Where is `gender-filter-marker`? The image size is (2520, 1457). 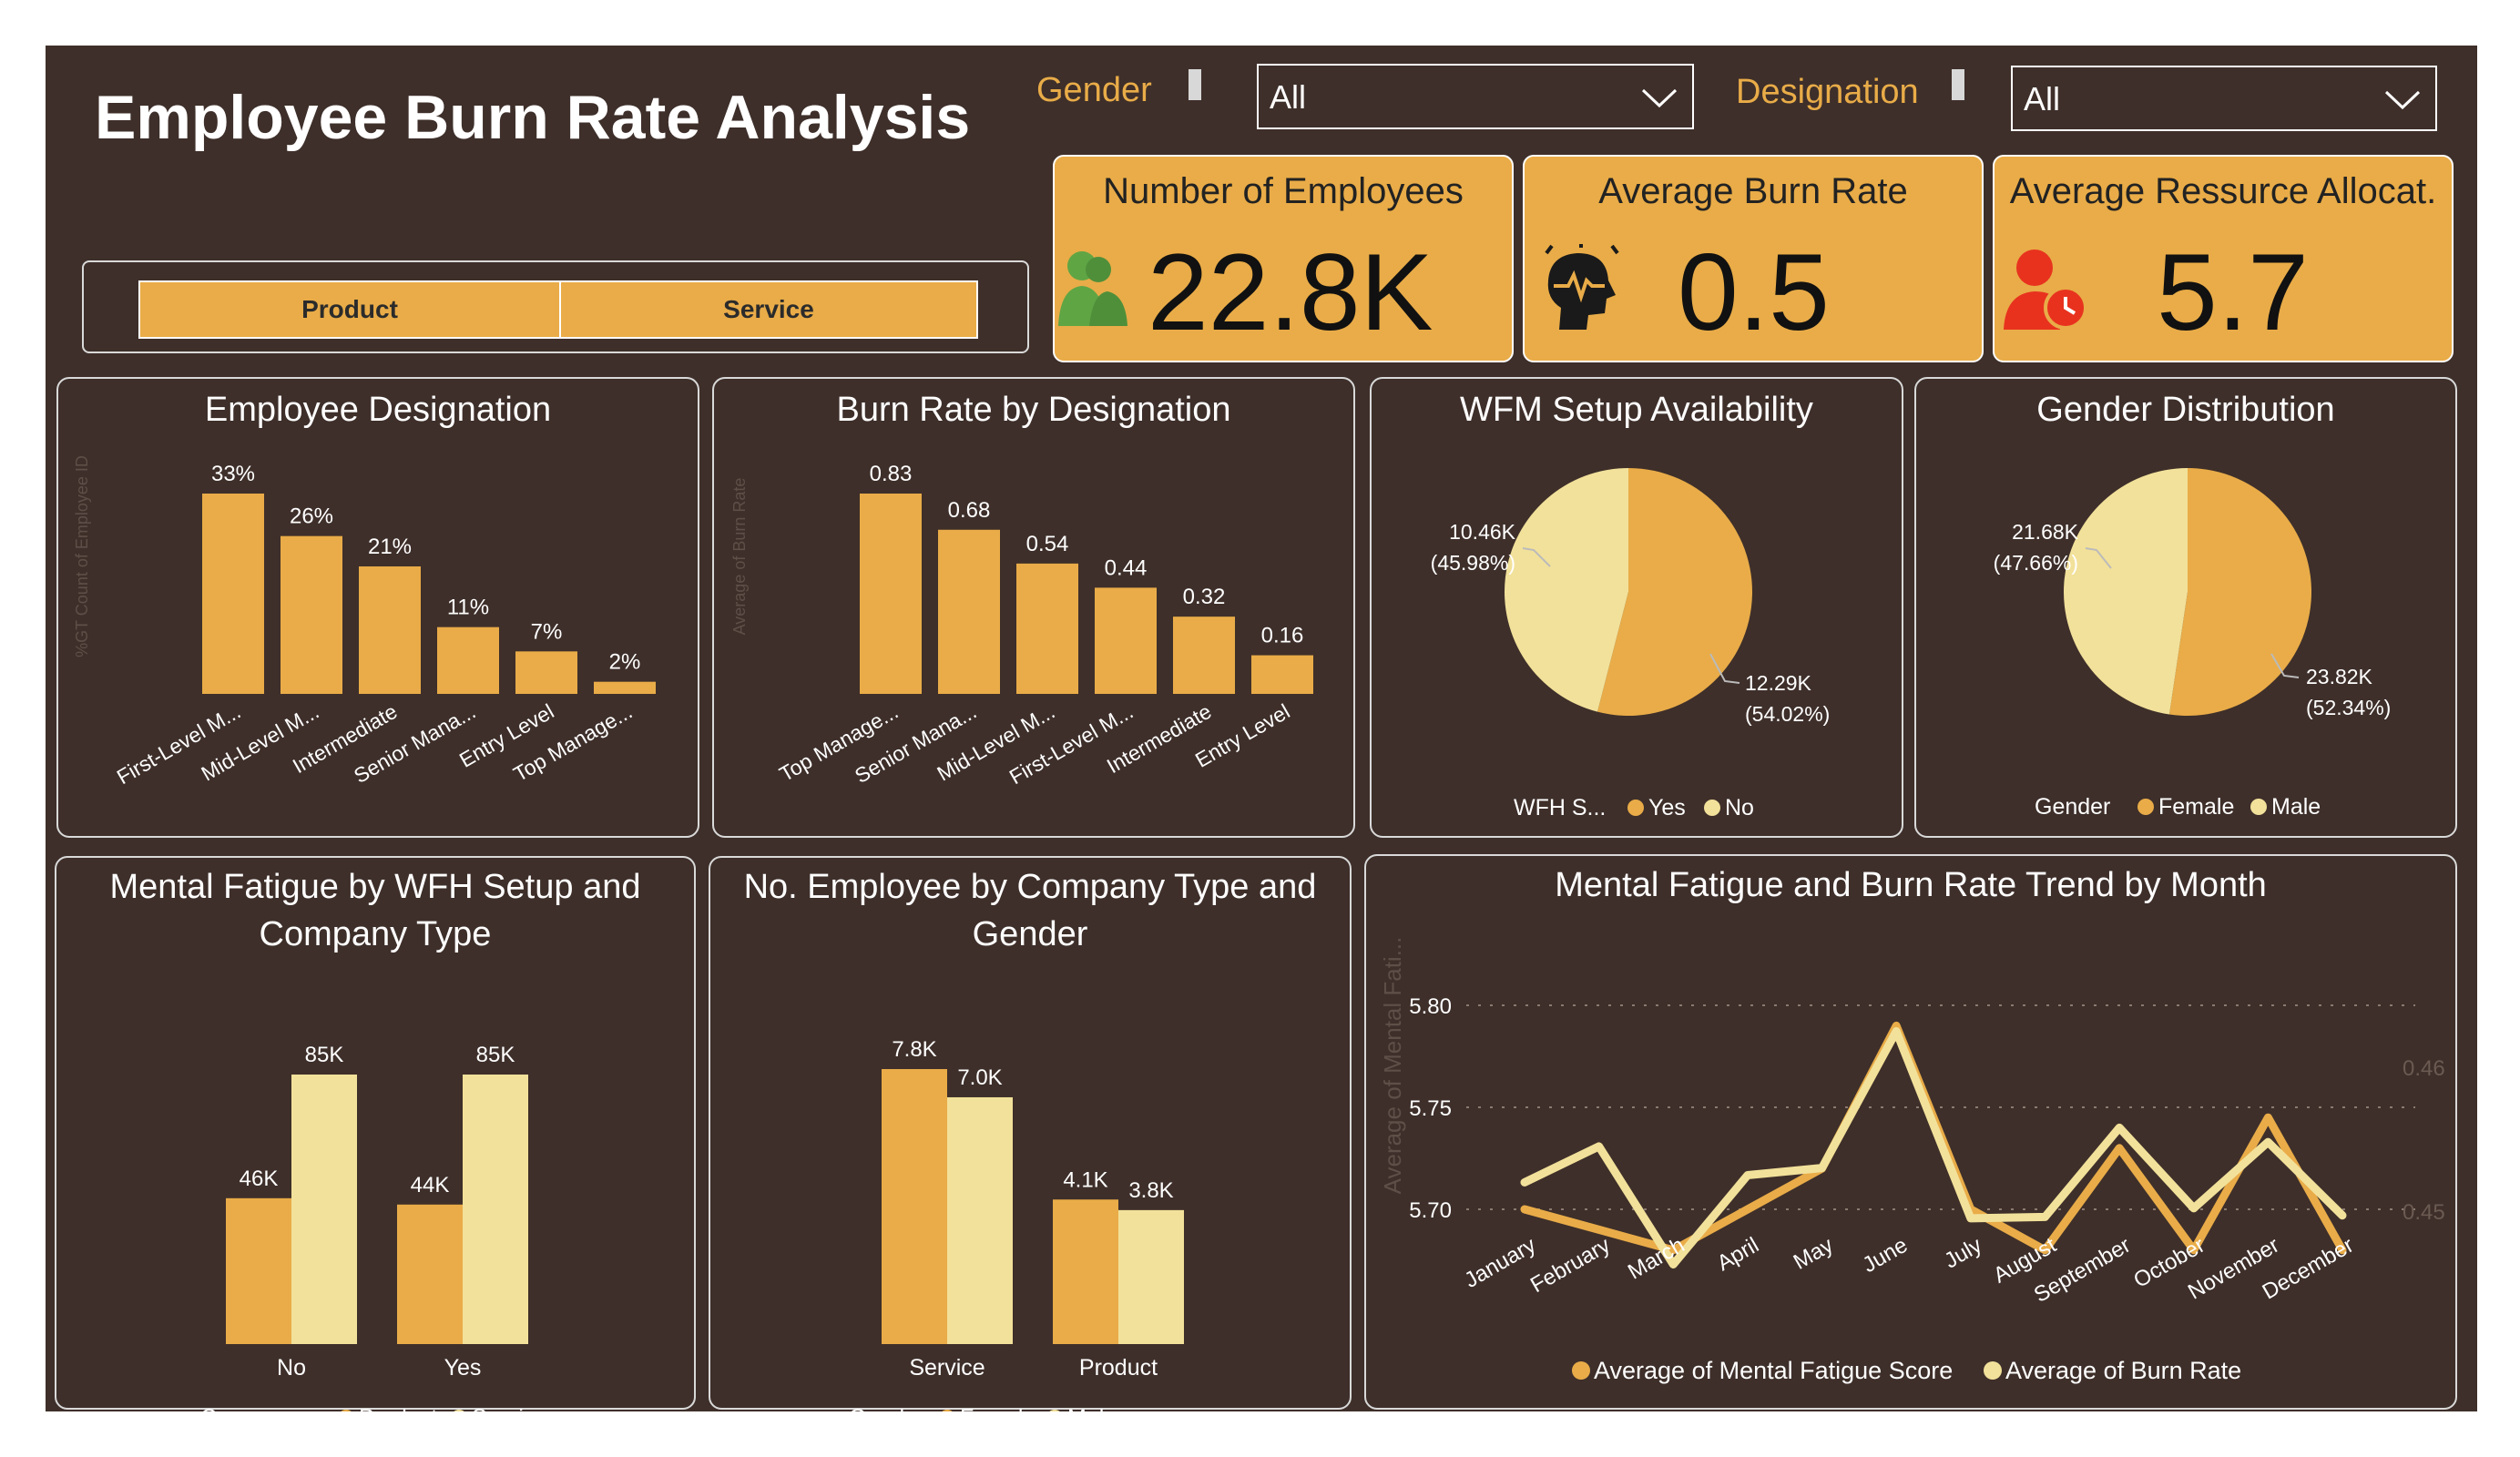 gender-filter-marker is located at coordinates (1195, 85).